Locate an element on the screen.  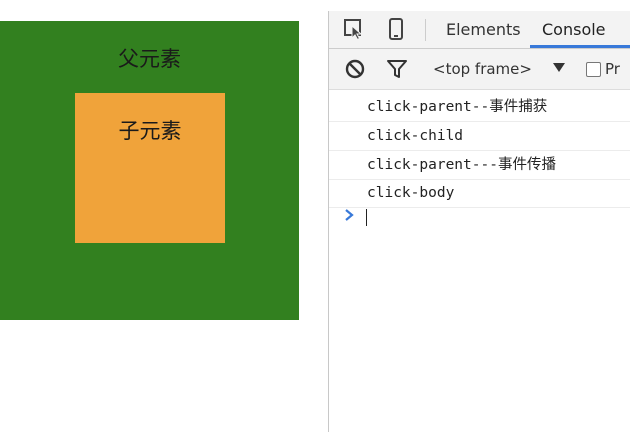
tab-elements: Elements is located at coordinates (483, 29).